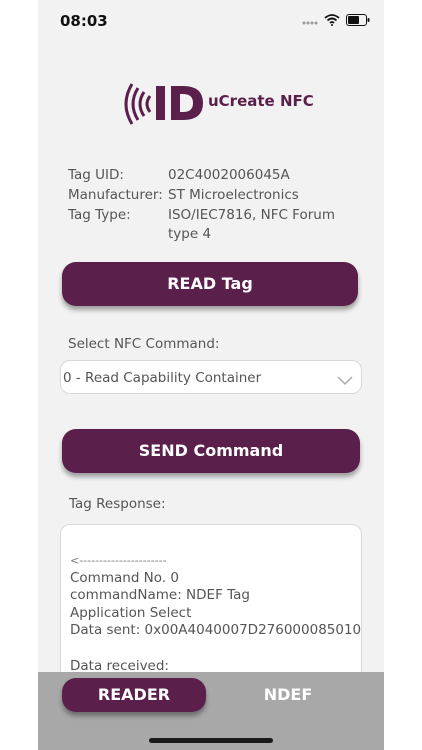 This screenshot has height=750, width=422. I want to click on response-line, so click(212, 649).